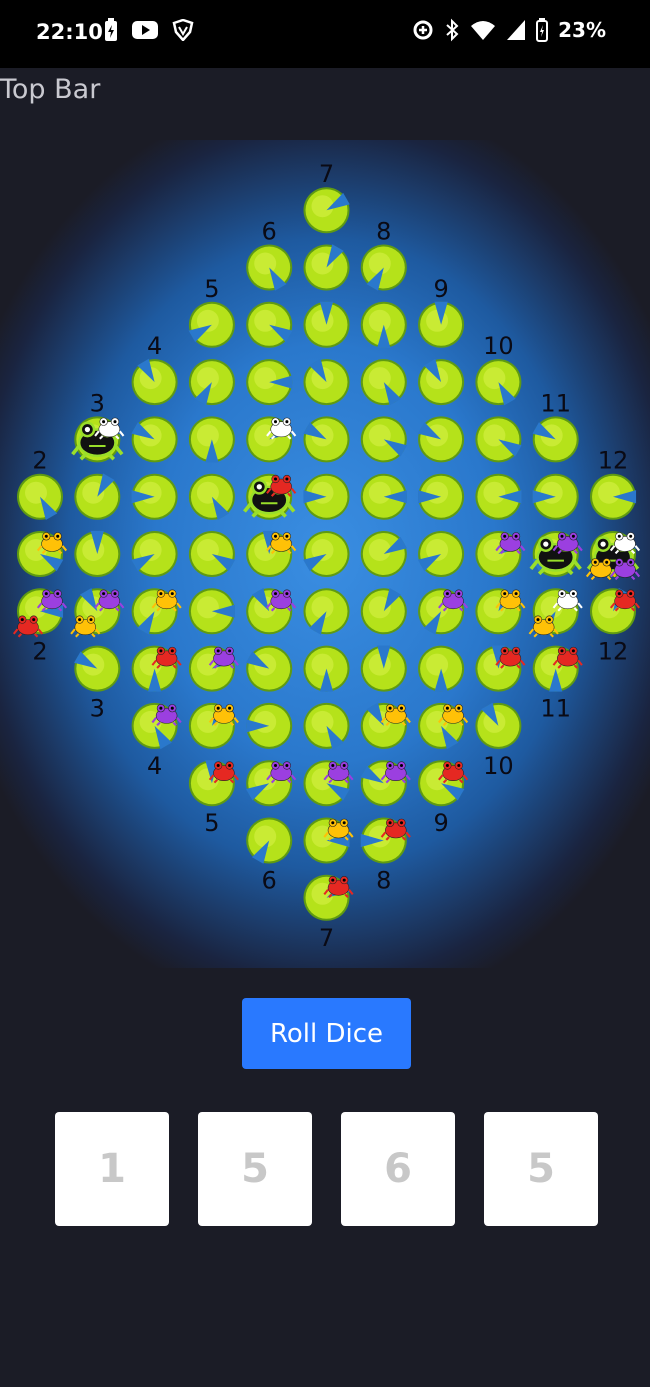 The width and height of the screenshot is (650, 1387). What do you see at coordinates (145, 30) in the screenshot?
I see `youtube-icon` at bounding box center [145, 30].